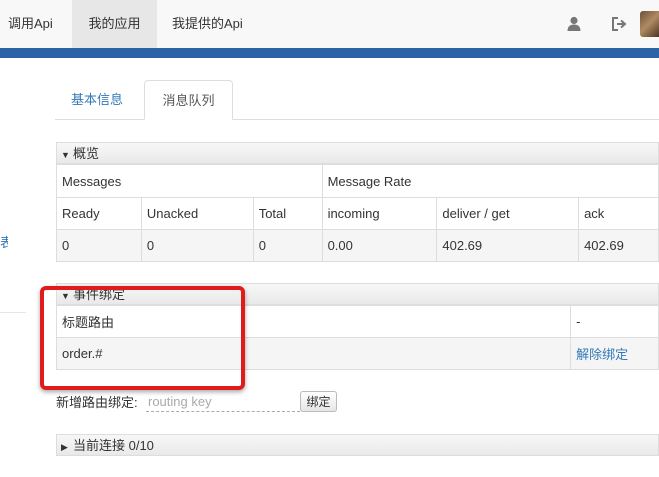 The image size is (659, 477). Describe the element at coordinates (357, 153) in the screenshot. I see `overview-panel-header: ▼ 概览` at that location.